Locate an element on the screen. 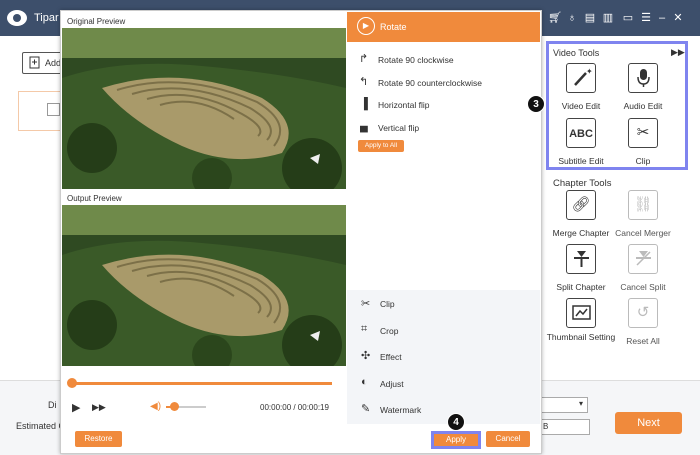 The height and width of the screenshot is (455, 700). microphone-icon is located at coordinates (643, 78).